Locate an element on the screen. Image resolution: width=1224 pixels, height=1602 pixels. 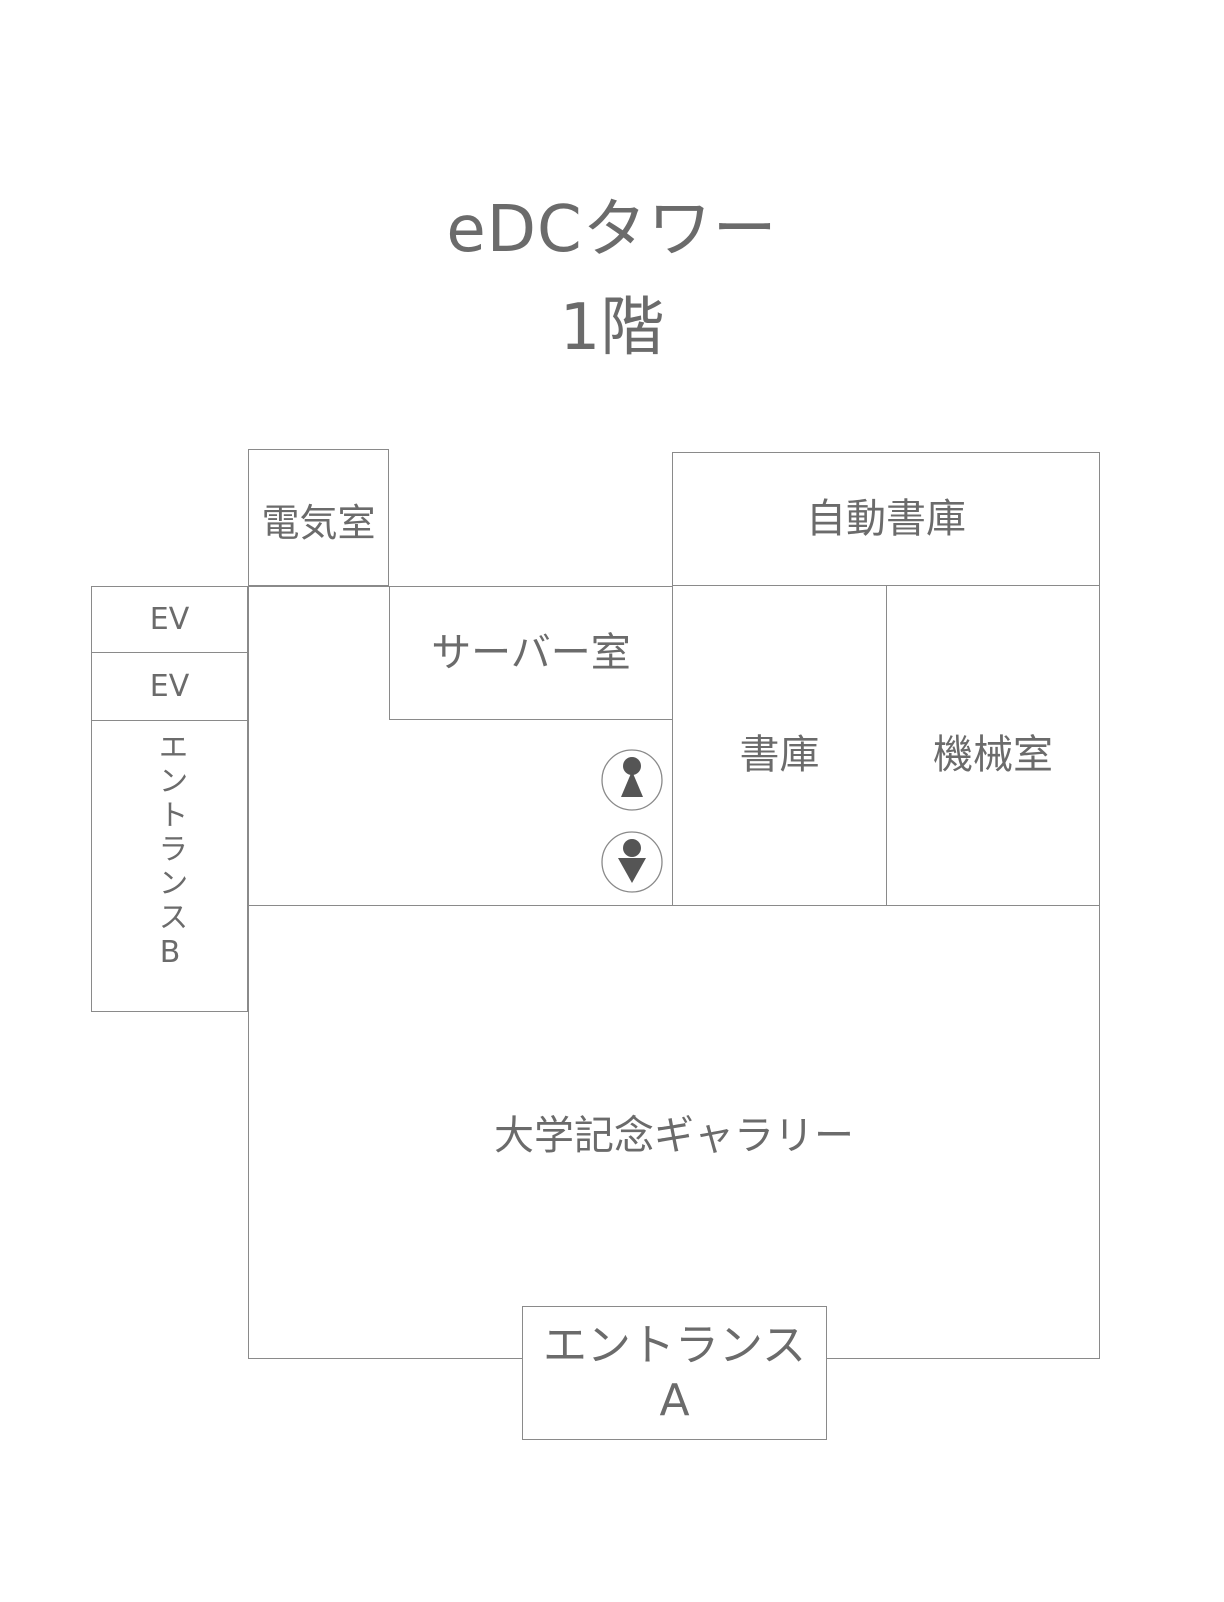
room-machine-label: 機械室 is located at coordinates (993, 755).